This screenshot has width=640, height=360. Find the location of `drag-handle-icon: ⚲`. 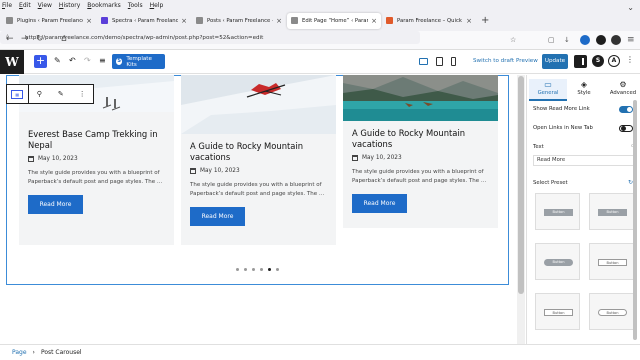

drag-handle-icon: ⚲ is located at coordinates (40, 94).